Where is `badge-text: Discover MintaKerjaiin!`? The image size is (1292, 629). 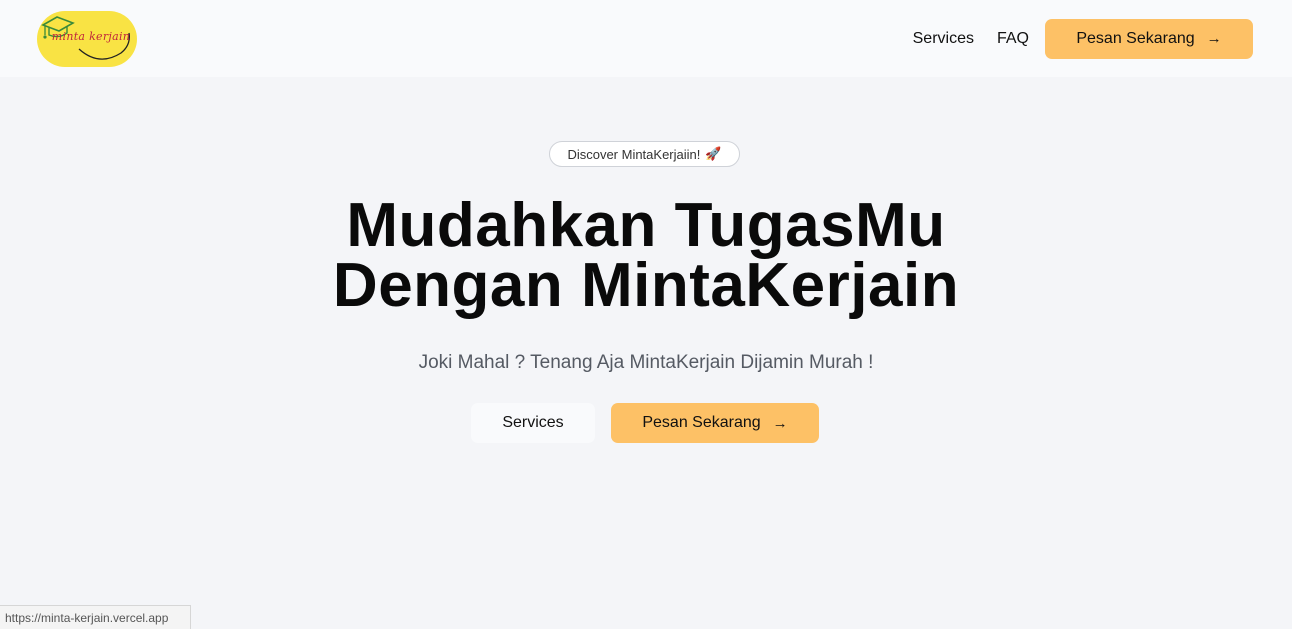 badge-text: Discover MintaKerjaiin! is located at coordinates (634, 154).